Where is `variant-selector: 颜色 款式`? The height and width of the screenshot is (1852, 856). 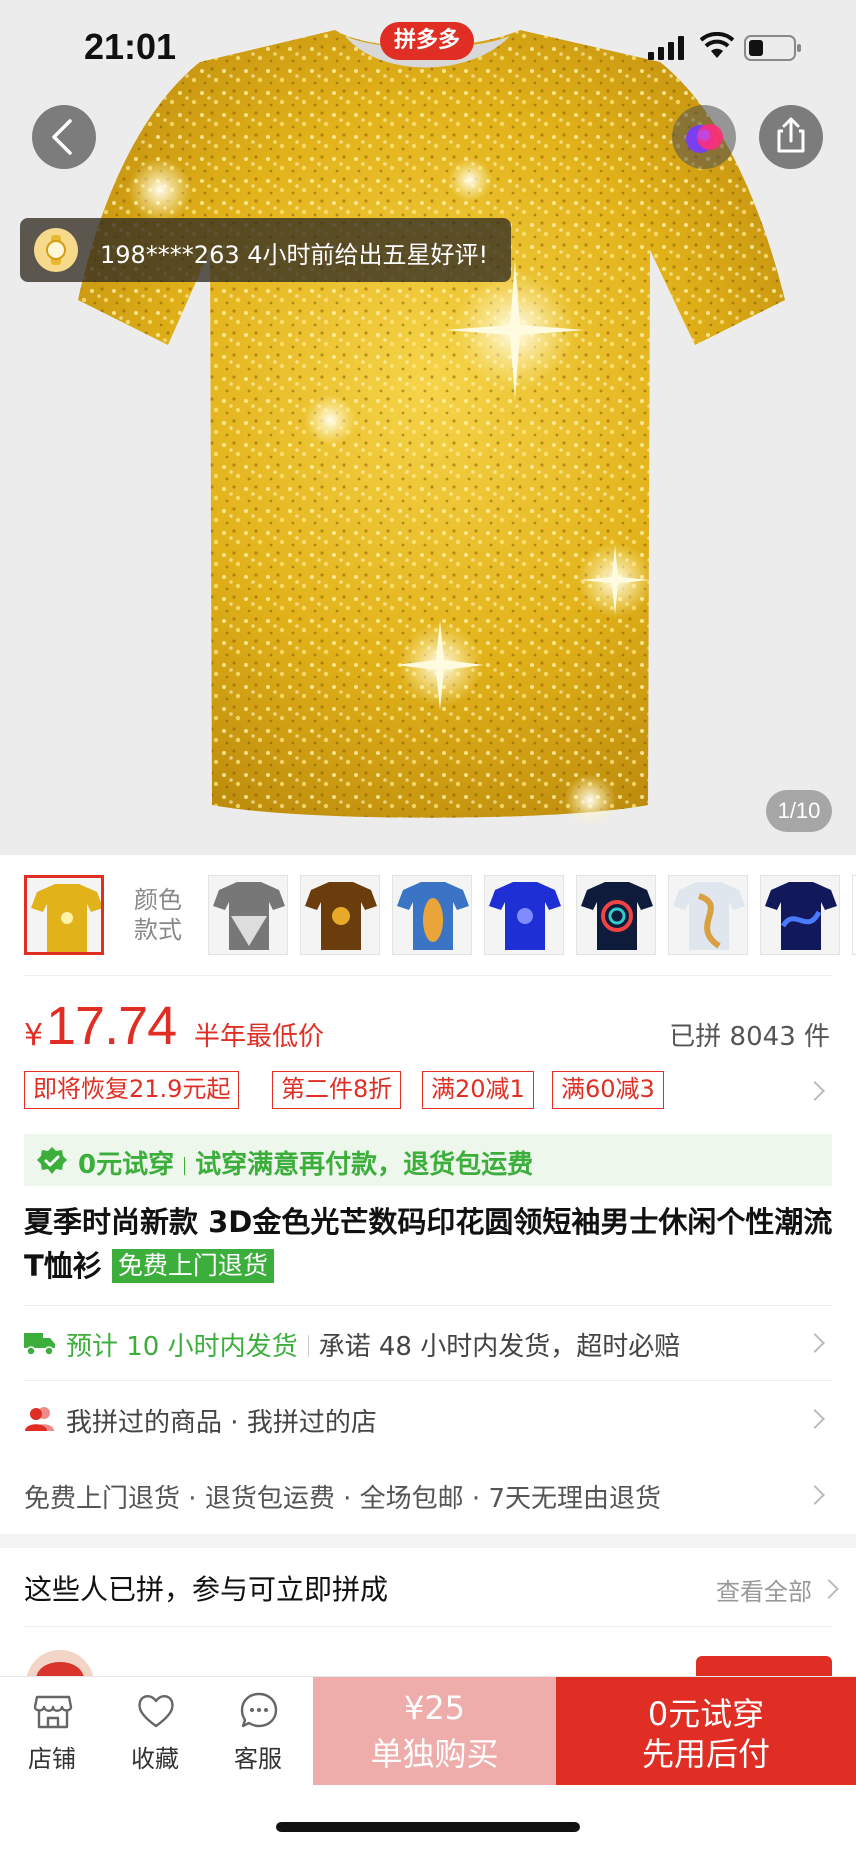 variant-selector: 颜色 款式 is located at coordinates (428, 915).